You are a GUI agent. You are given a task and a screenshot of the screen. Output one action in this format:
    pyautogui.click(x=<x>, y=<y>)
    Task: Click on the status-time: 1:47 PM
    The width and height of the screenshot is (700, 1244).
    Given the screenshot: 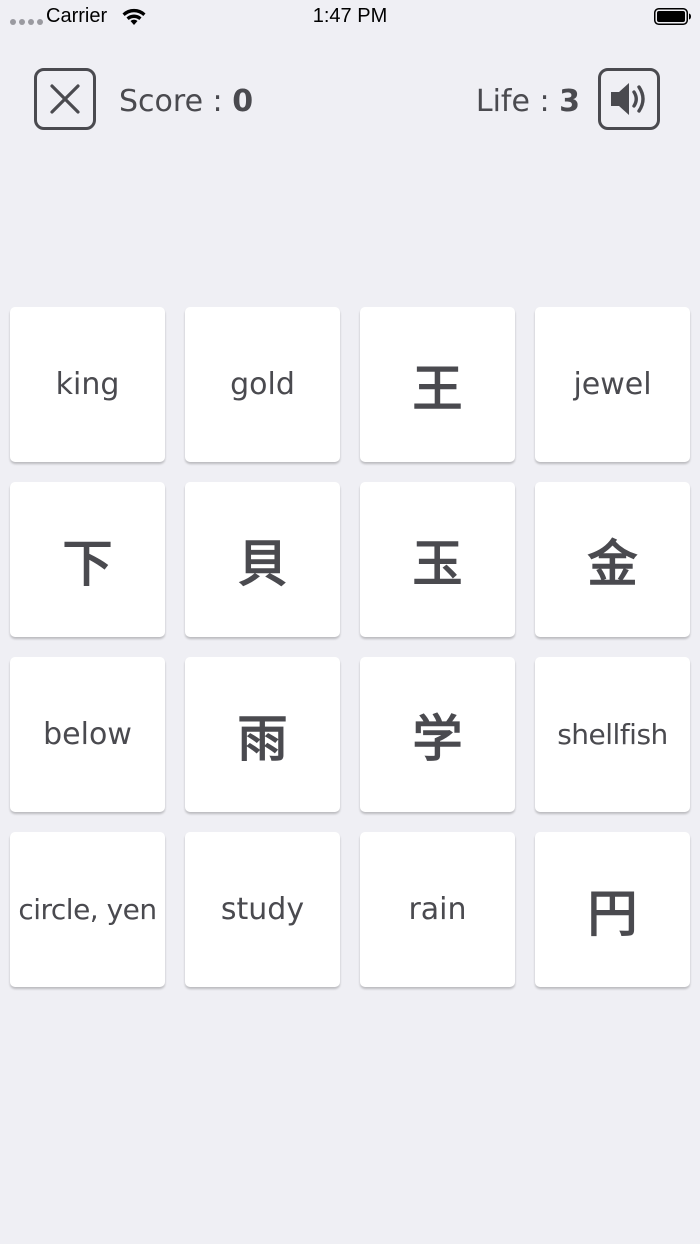 What is the action you would take?
    pyautogui.click(x=350, y=16)
    